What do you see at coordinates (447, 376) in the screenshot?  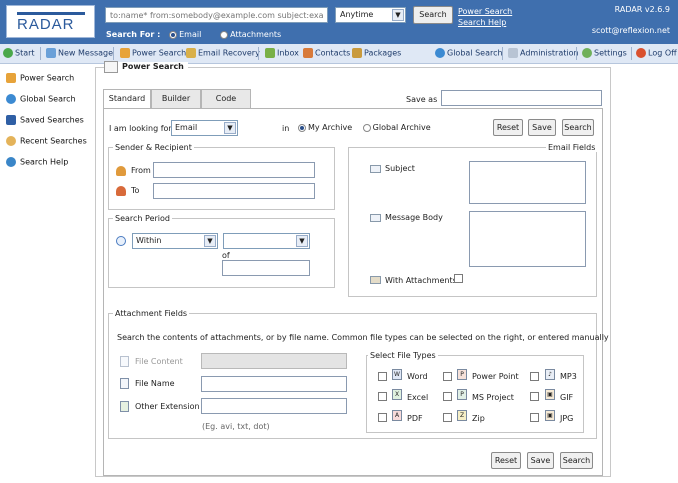 I see `powerpoint-checkbox` at bounding box center [447, 376].